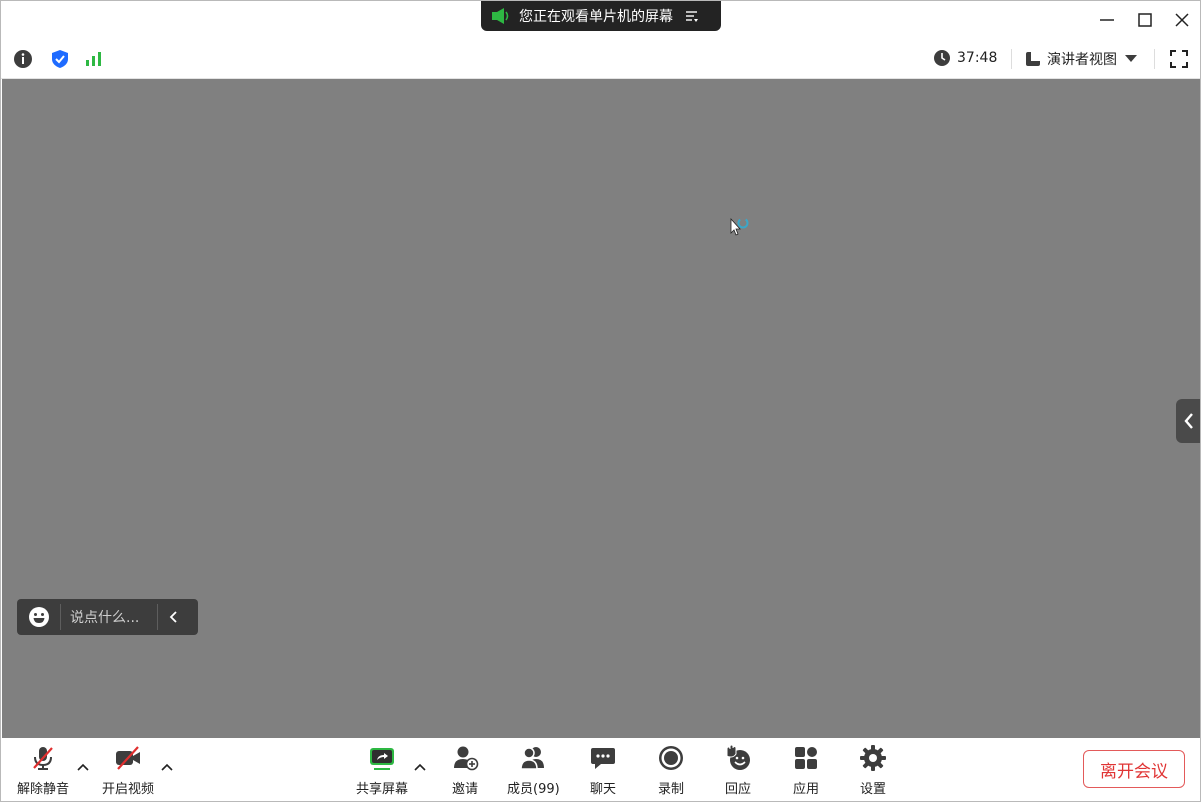 Image resolution: width=1201 pixels, height=802 pixels. Describe the element at coordinates (806, 758) in the screenshot. I see `apps-grid-icon` at that location.